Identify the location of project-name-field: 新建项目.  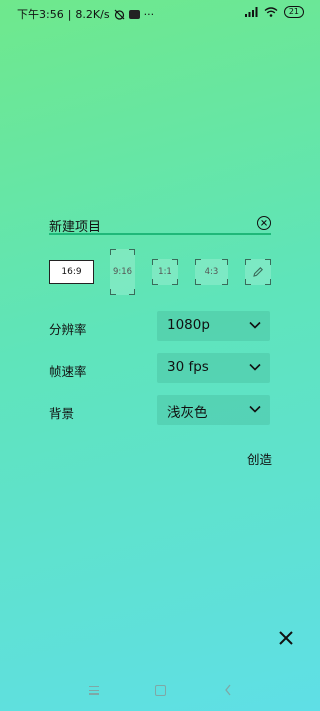
(160, 224).